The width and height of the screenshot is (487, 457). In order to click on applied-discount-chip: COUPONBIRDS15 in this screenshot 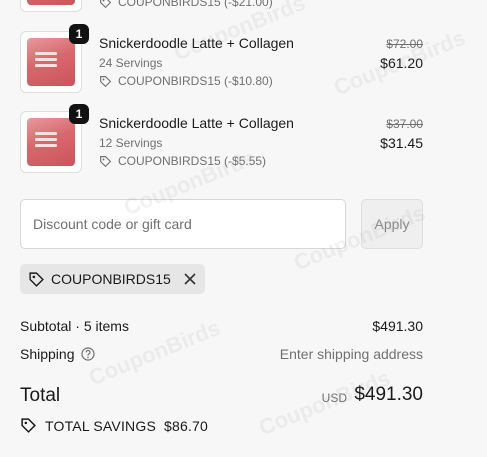, I will do `click(112, 279)`.